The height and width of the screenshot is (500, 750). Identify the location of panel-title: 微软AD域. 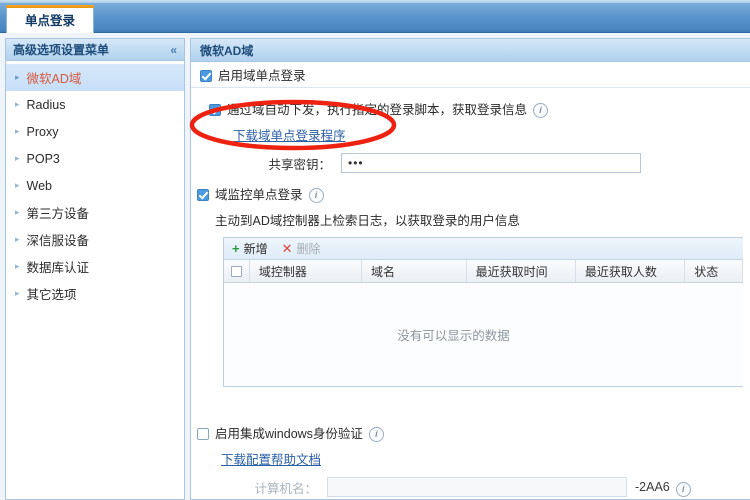
(227, 50).